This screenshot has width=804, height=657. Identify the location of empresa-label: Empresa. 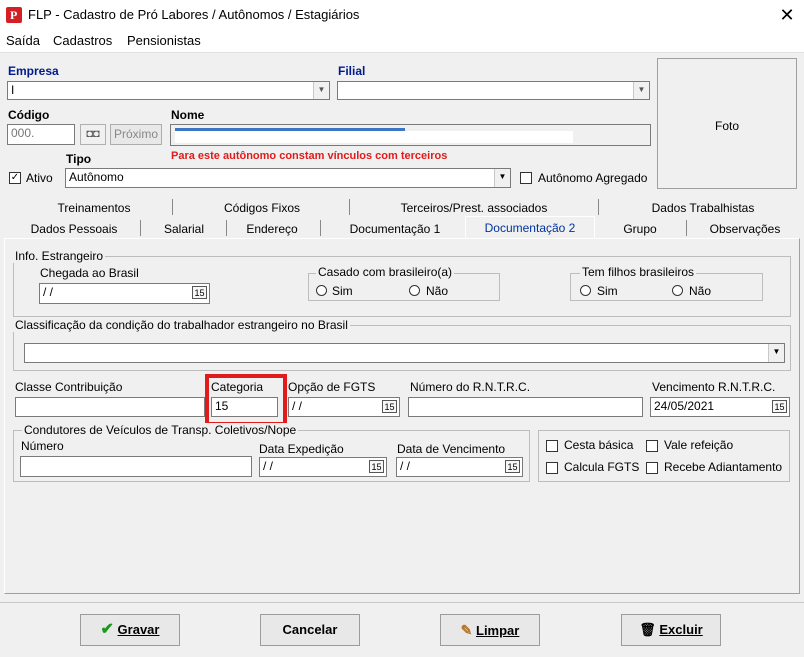
(33, 71).